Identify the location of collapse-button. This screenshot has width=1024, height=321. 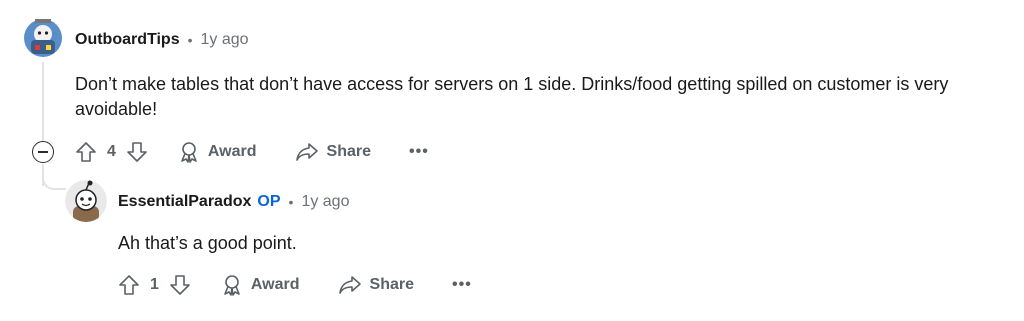
(43, 152).